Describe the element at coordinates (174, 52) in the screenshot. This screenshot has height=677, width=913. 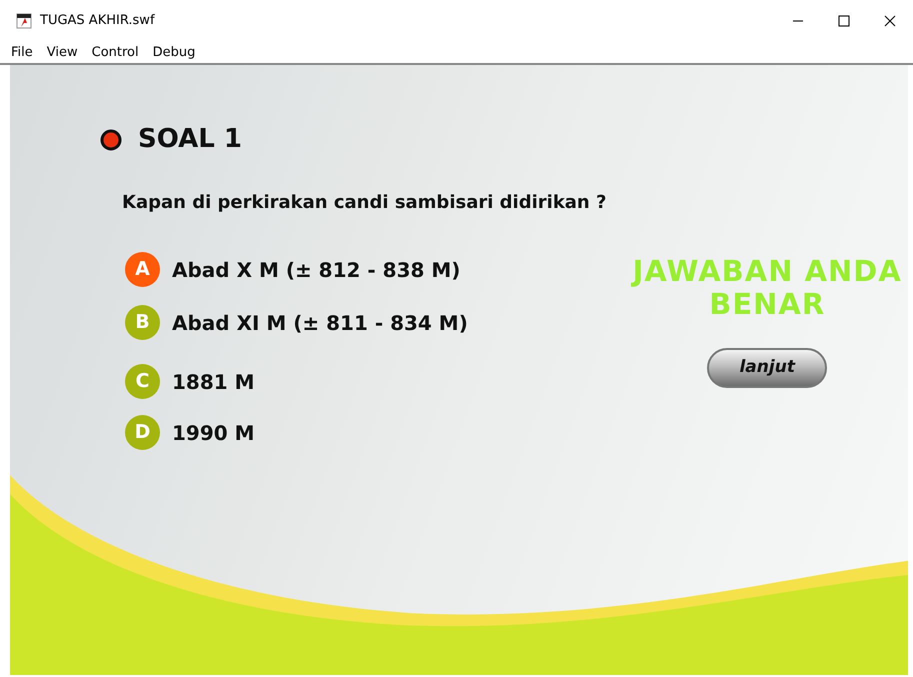
I see `menu-item: Debug` at that location.